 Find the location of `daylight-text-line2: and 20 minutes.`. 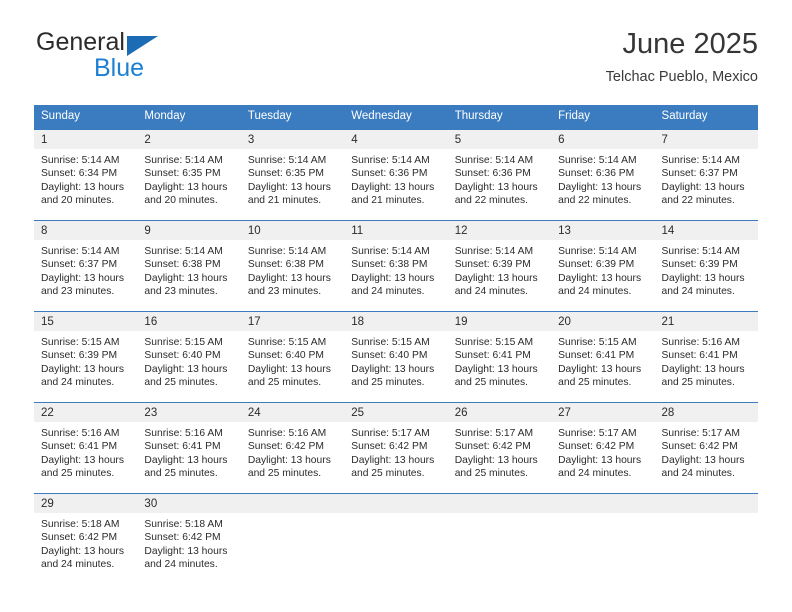

daylight-text-line2: and 20 minutes. is located at coordinates (78, 201).